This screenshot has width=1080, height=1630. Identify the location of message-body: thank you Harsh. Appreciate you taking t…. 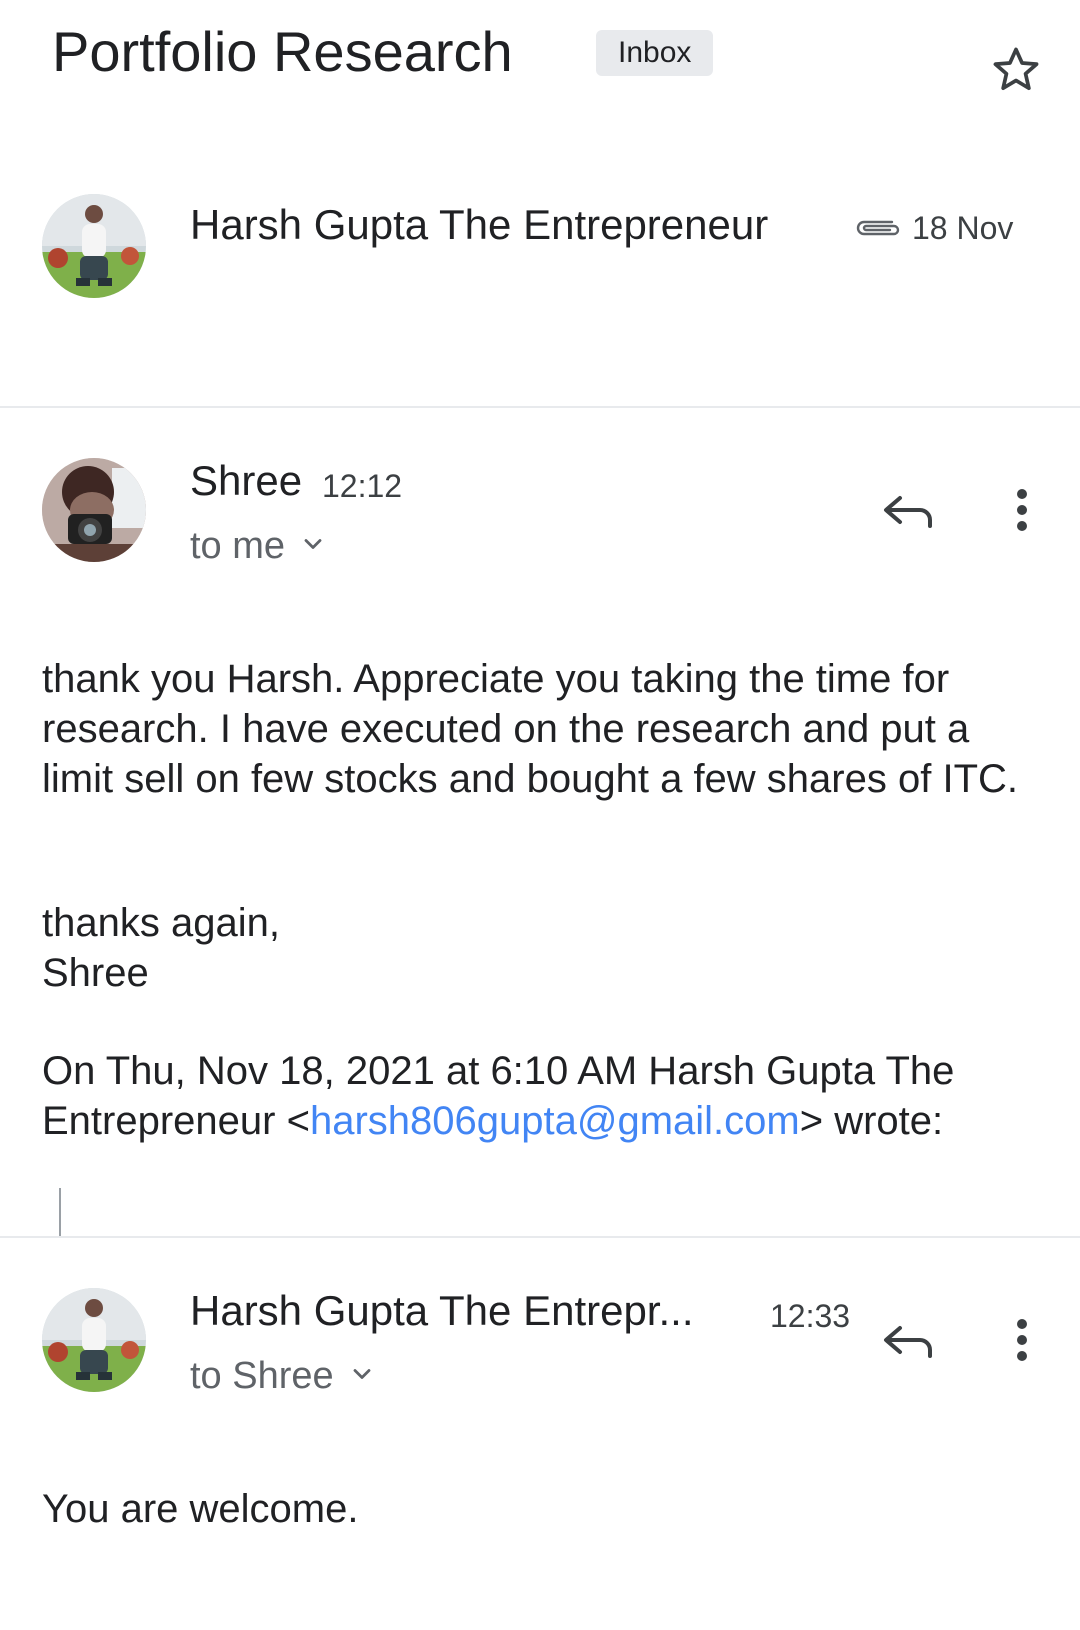
(542, 729).